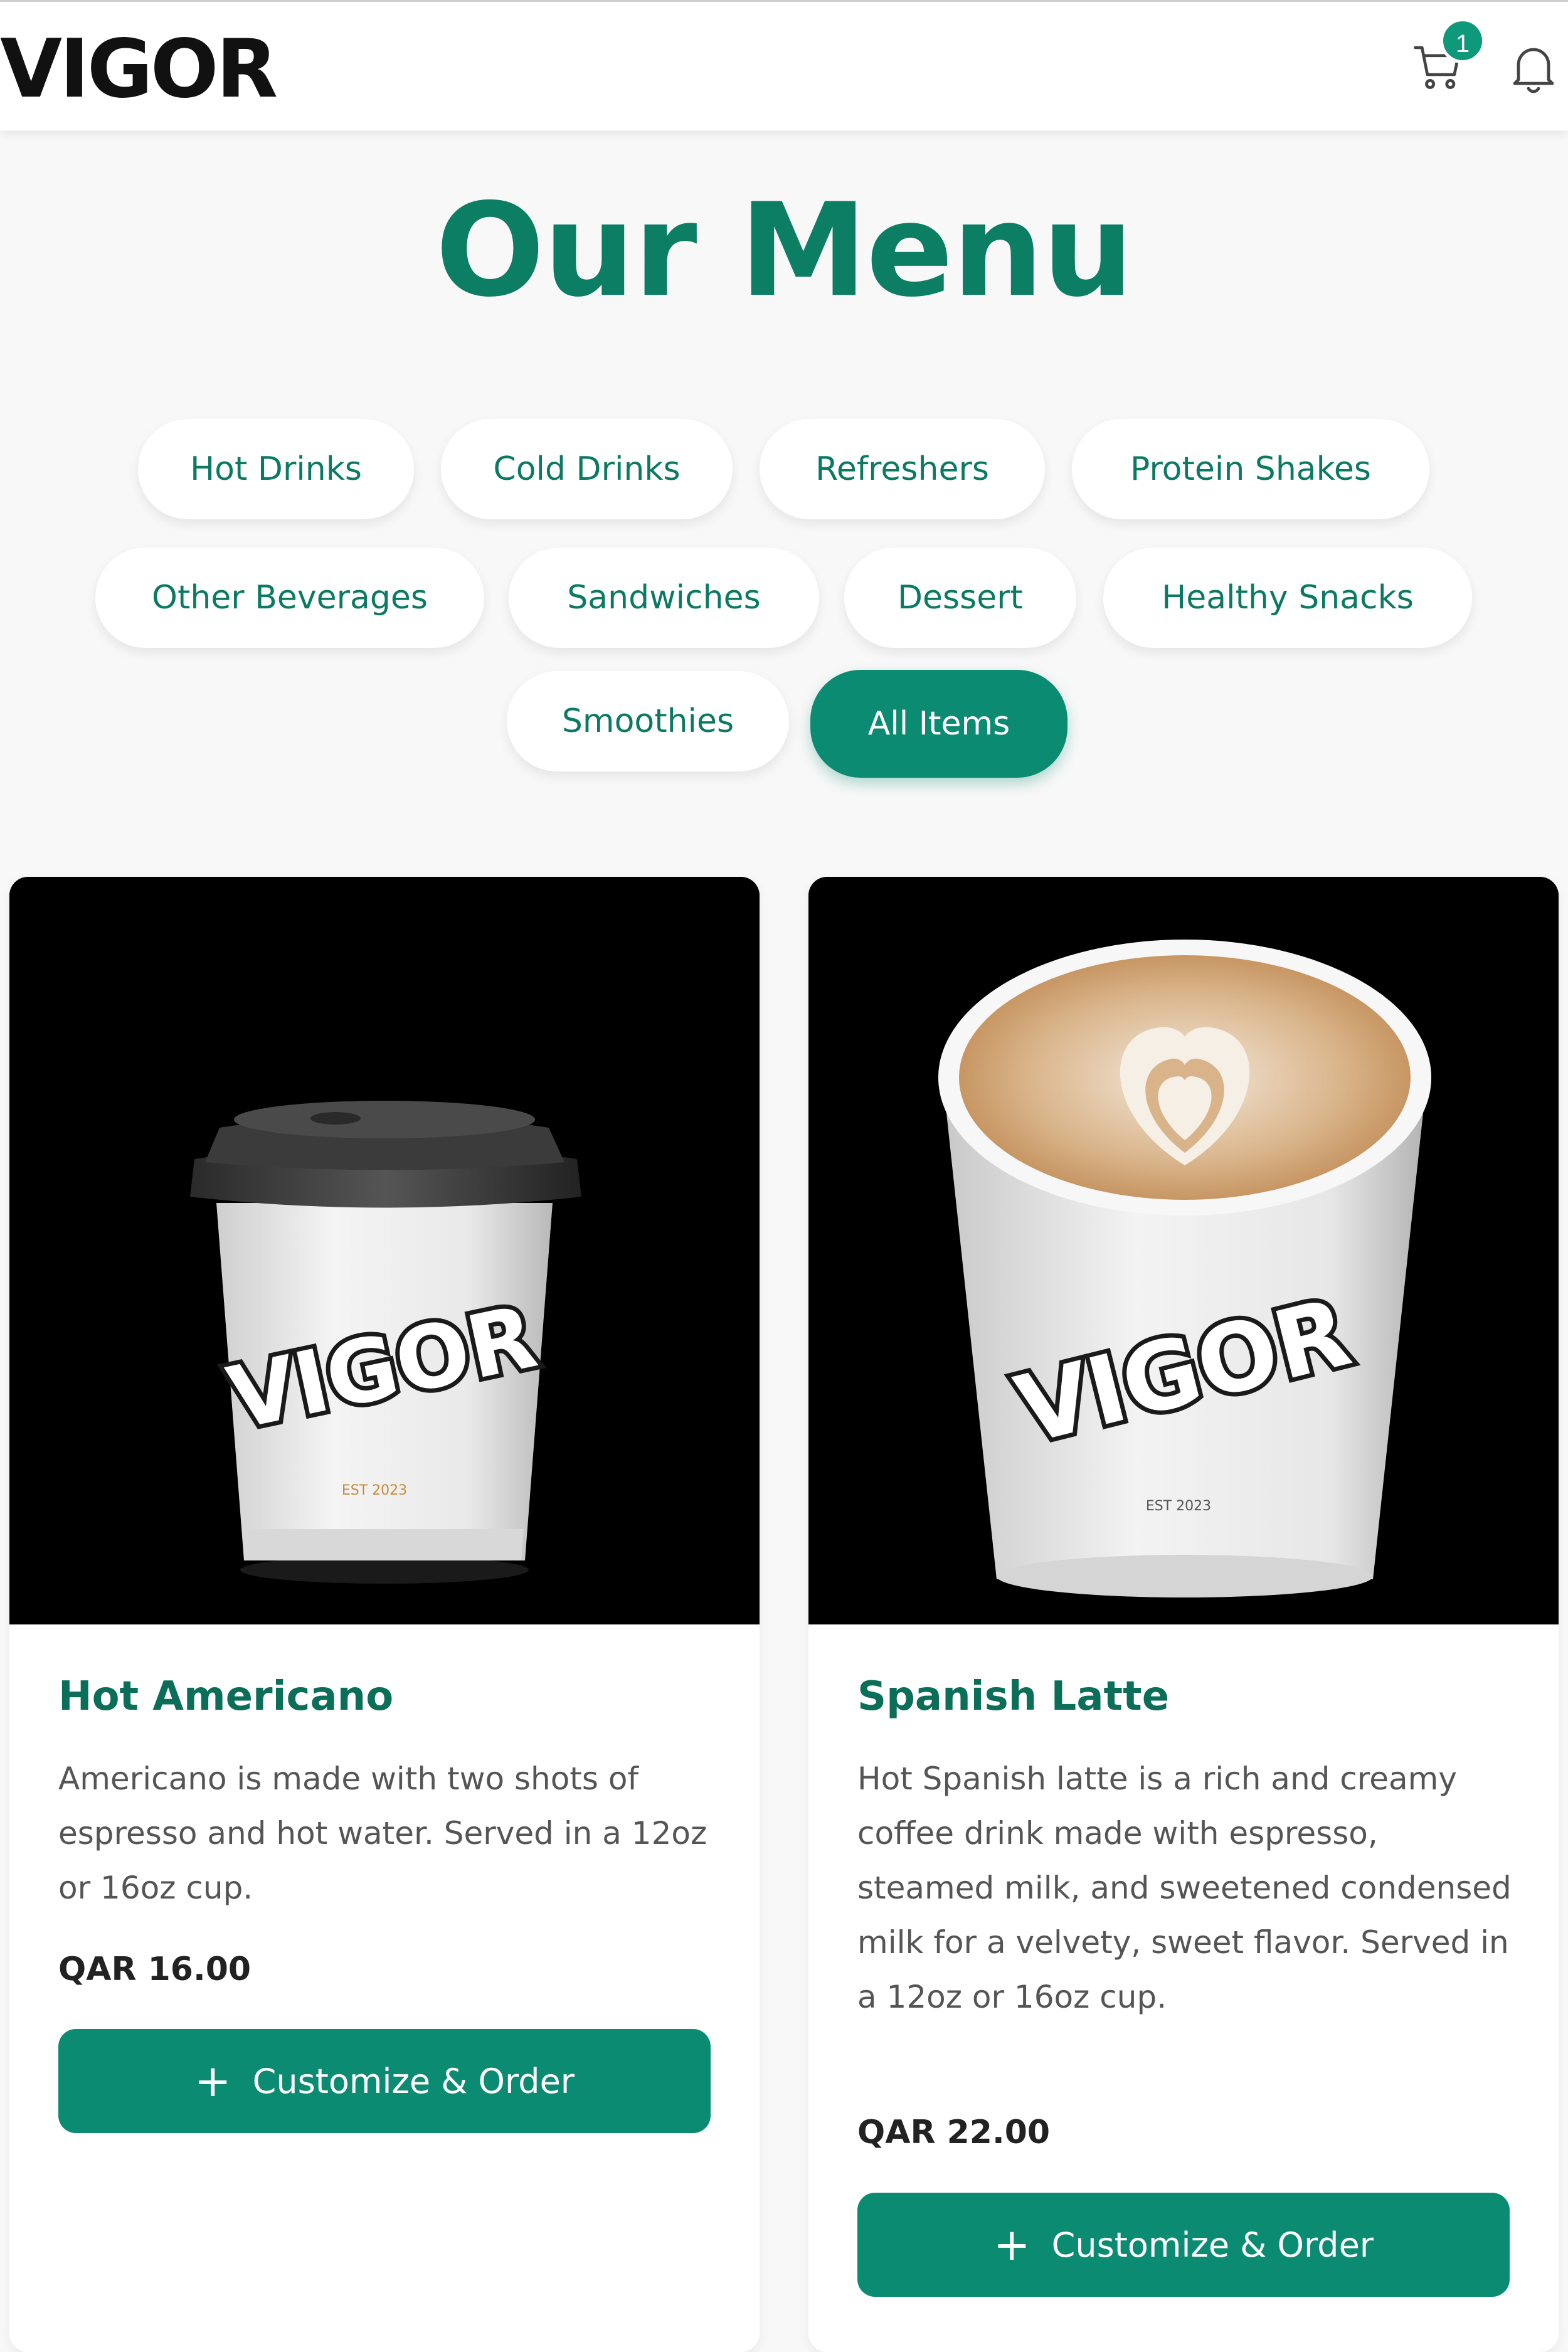 Image resolution: width=1568 pixels, height=2352 pixels. I want to click on category-refreshers: Refreshers, so click(902, 469).